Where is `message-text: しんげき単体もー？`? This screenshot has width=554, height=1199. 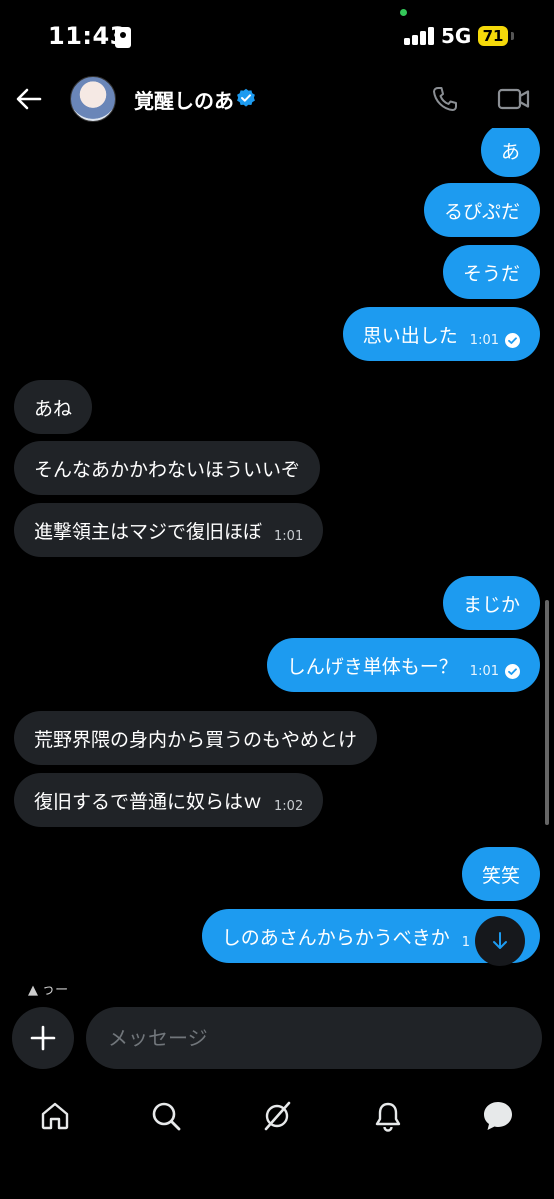 message-text: しんげき単体もー？ is located at coordinates (372, 666).